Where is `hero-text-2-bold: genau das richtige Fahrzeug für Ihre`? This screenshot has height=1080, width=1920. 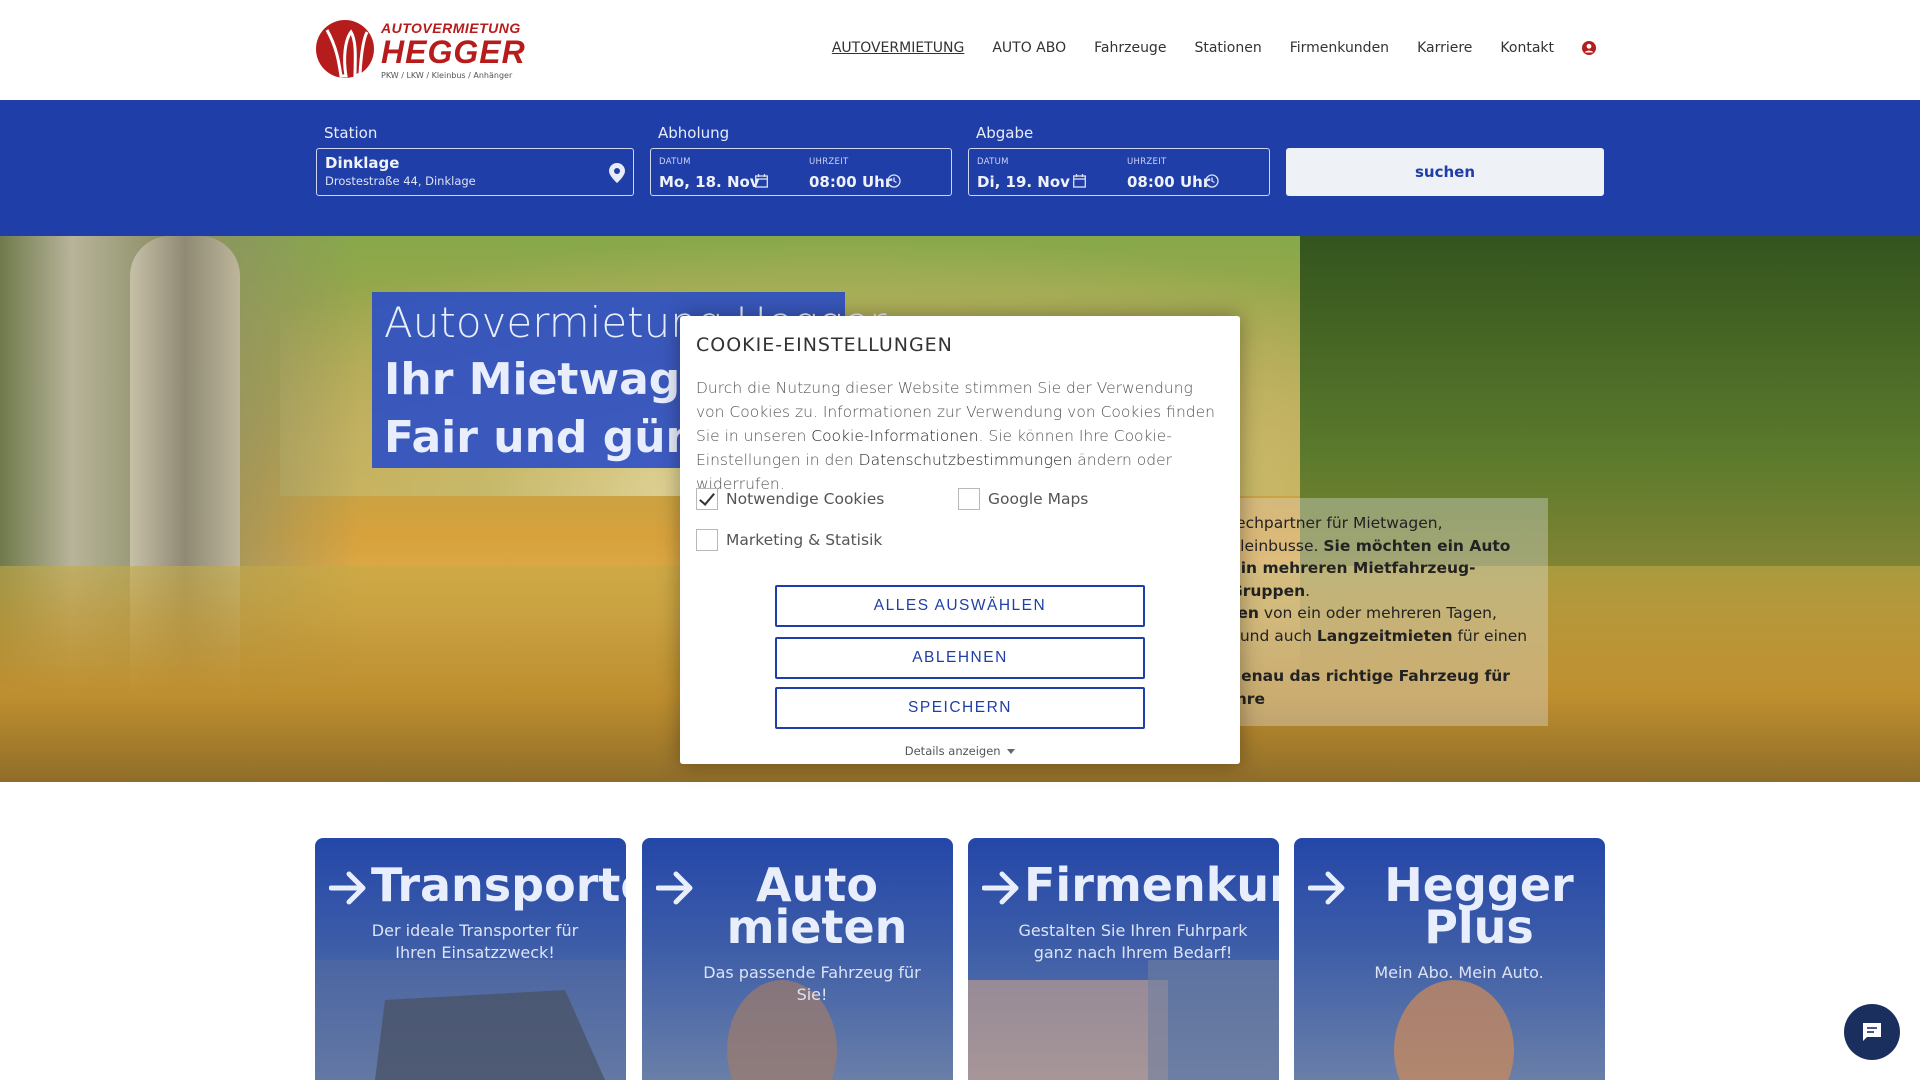
hero-text-2-bold: genau das richtige Fahrzeug für Ihre is located at coordinates (1370, 687).